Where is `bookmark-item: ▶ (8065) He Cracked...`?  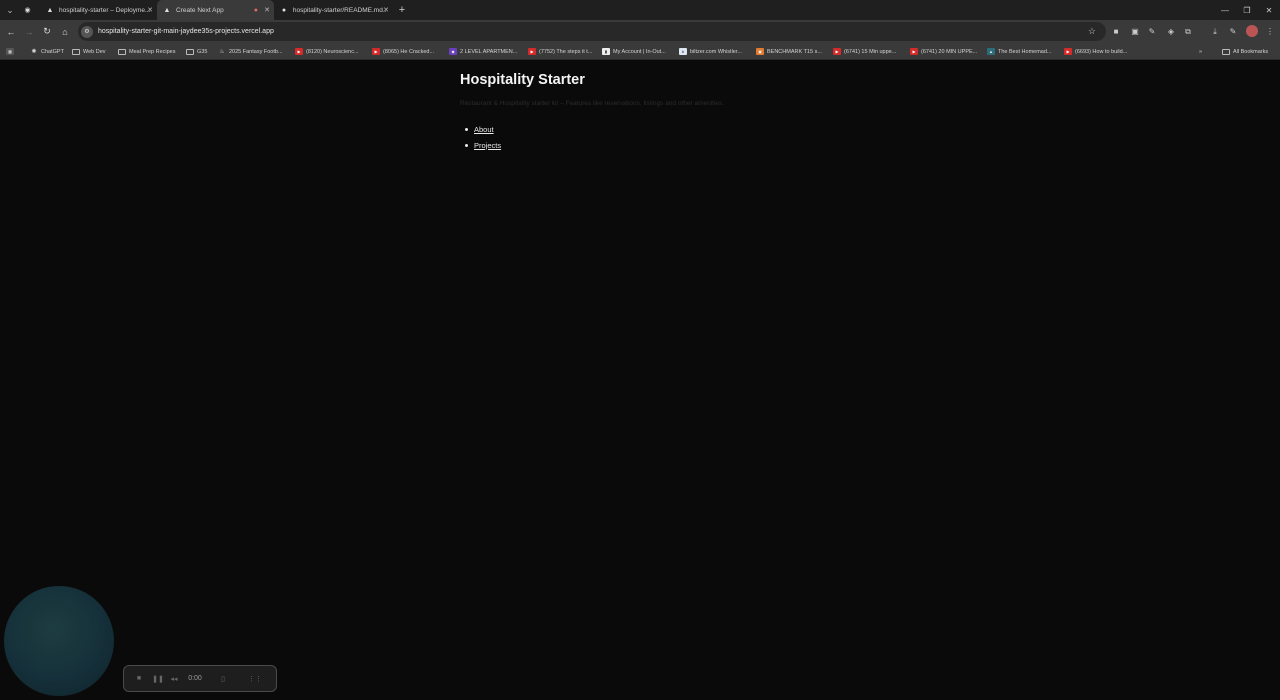
bookmark-item: ▶ (8065) He Cracked... is located at coordinates (403, 51).